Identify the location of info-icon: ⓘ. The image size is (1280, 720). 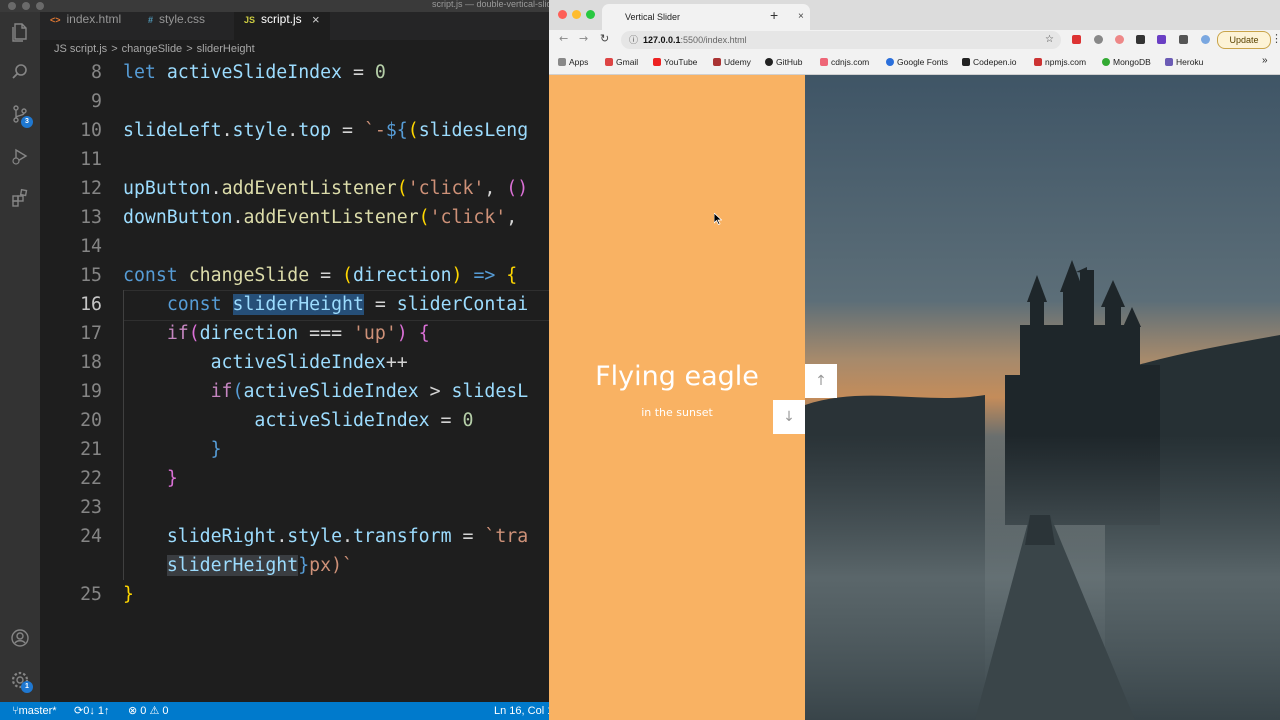
(633, 40).